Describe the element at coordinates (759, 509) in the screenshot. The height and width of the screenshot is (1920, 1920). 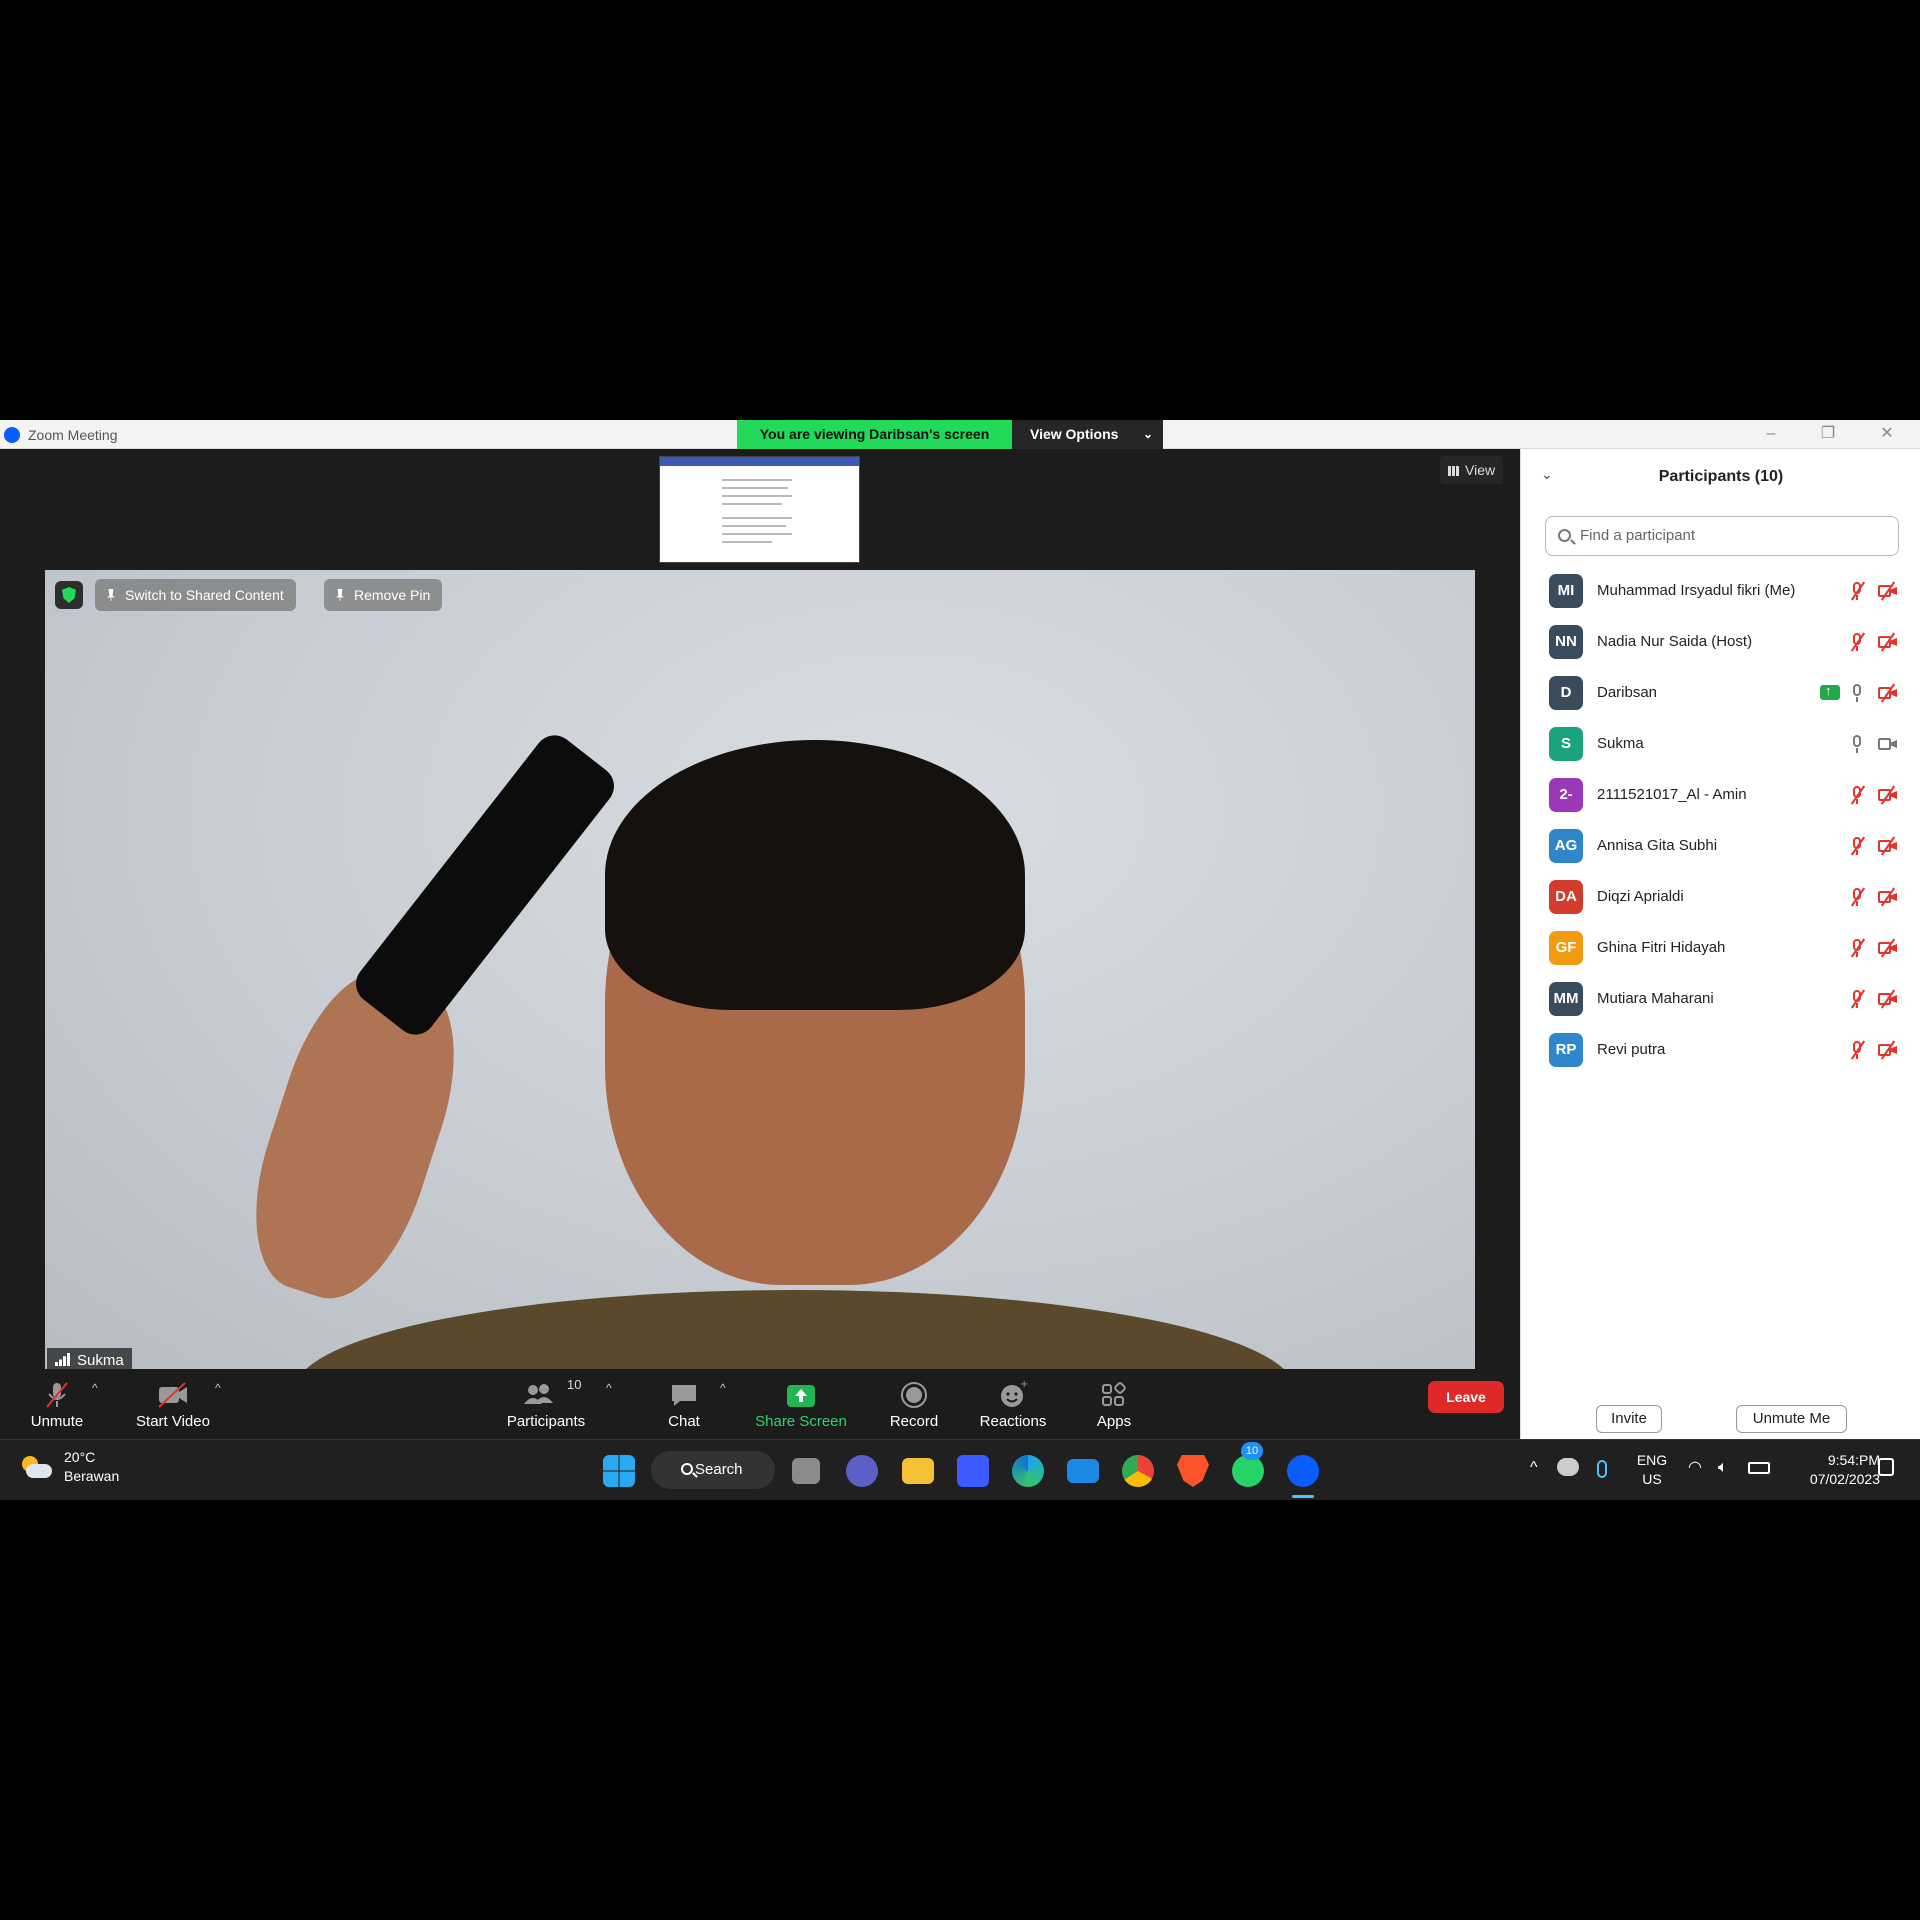
I see `shared-screen-thumbnail` at that location.